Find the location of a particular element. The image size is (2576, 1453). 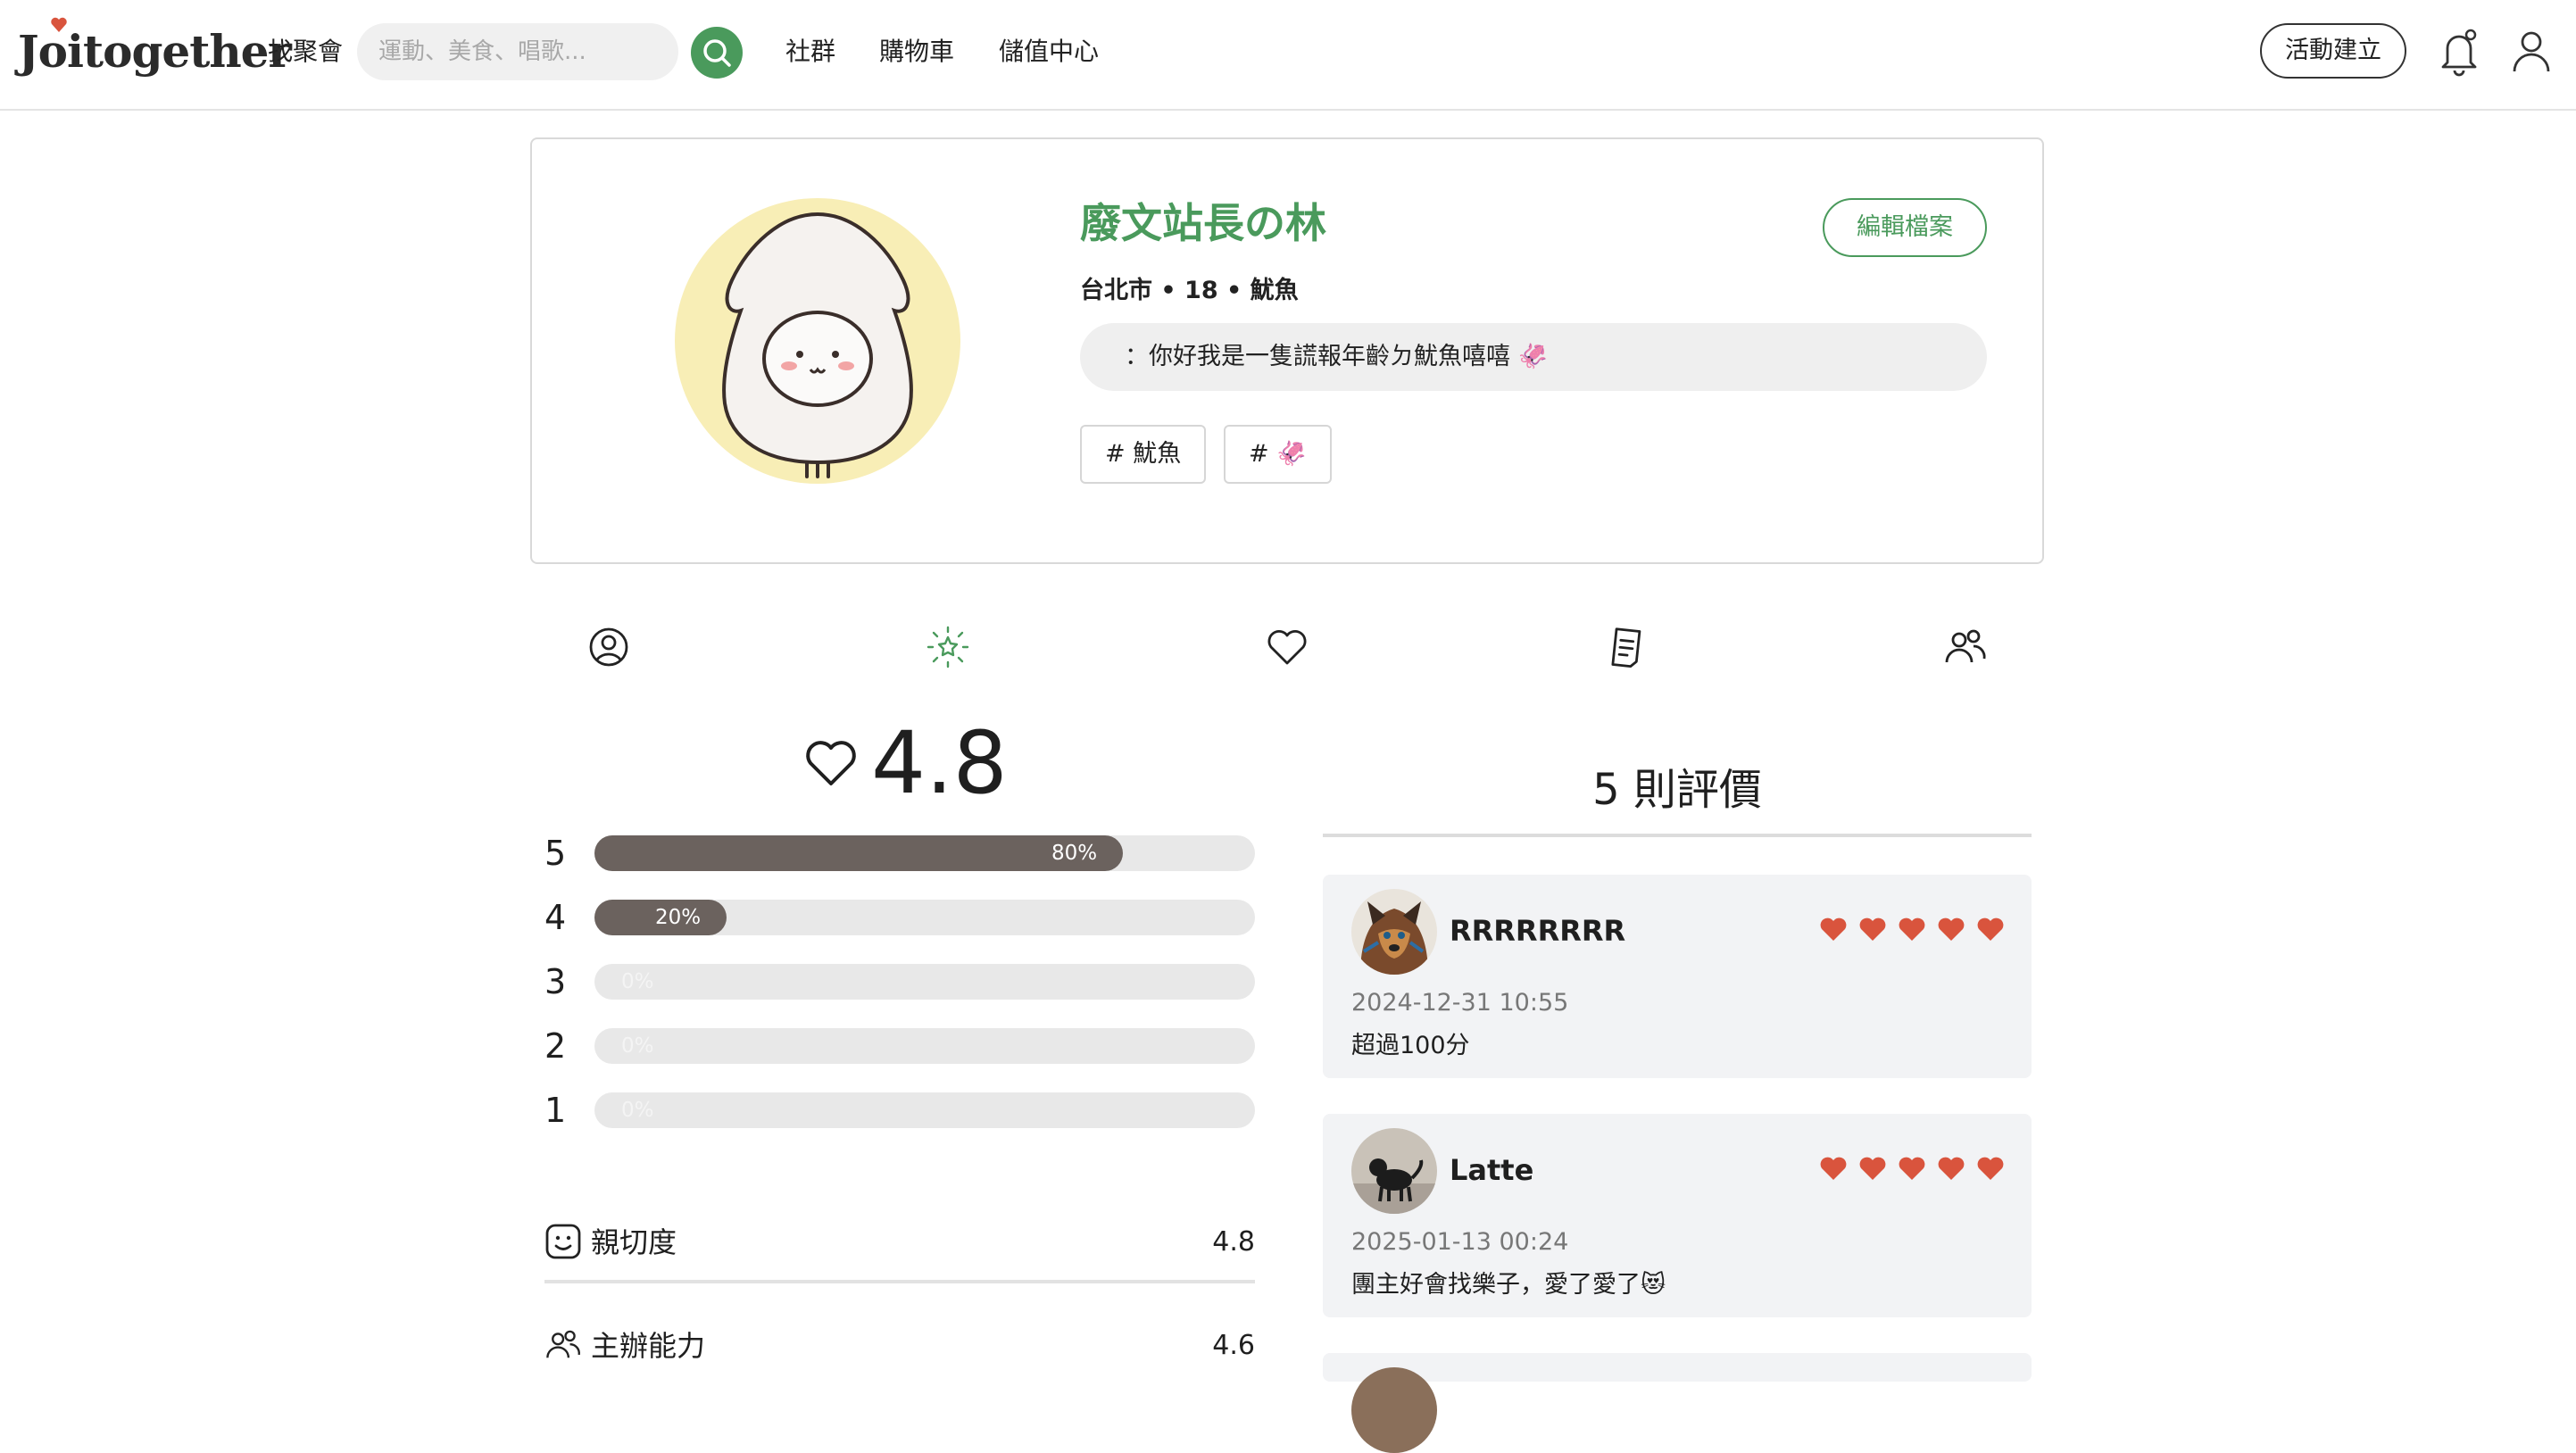

average-rating: 4.8 is located at coordinates (905, 763).